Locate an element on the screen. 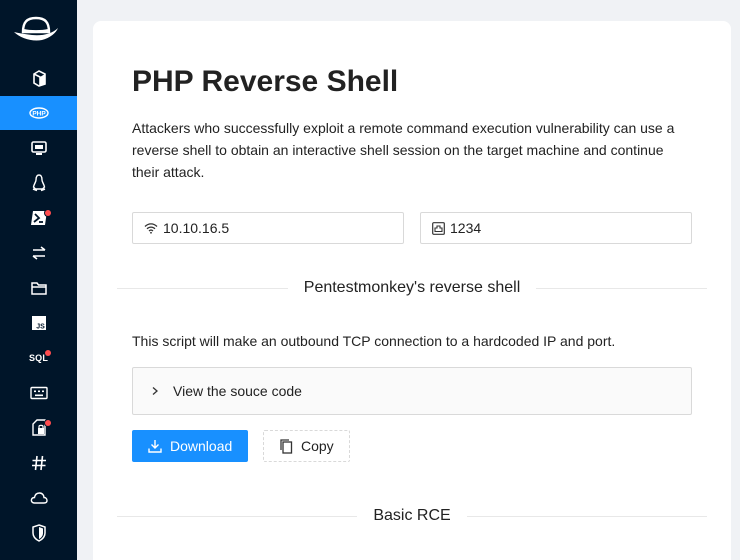 This screenshot has width=740, height=560. collapse-label: View the souce code is located at coordinates (237, 391).